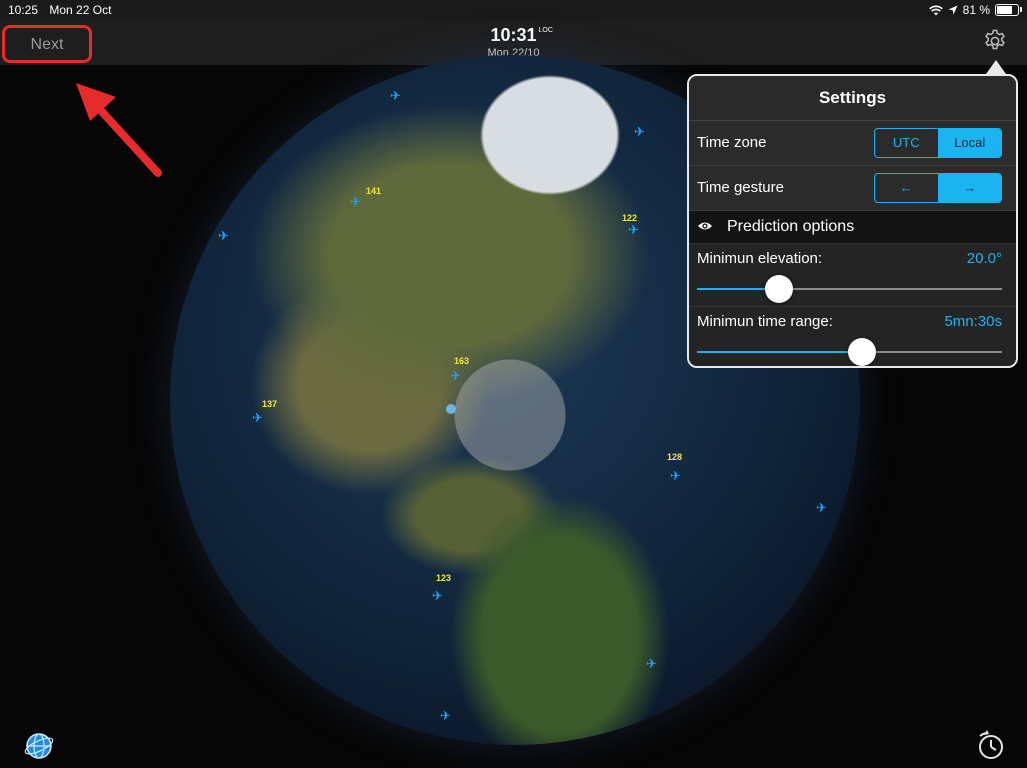  I want to click on battery-fill, so click(1005, 10).